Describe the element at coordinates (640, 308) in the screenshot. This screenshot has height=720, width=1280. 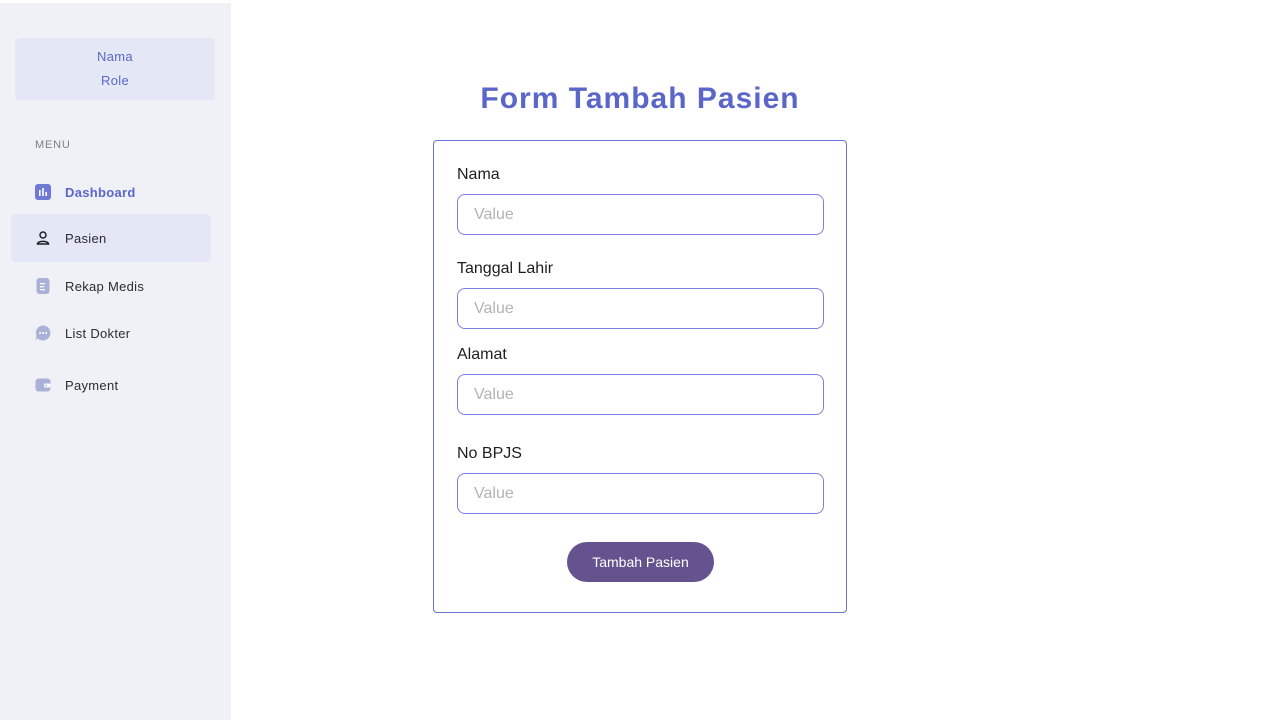
I see `tanggal-lahir-input` at that location.